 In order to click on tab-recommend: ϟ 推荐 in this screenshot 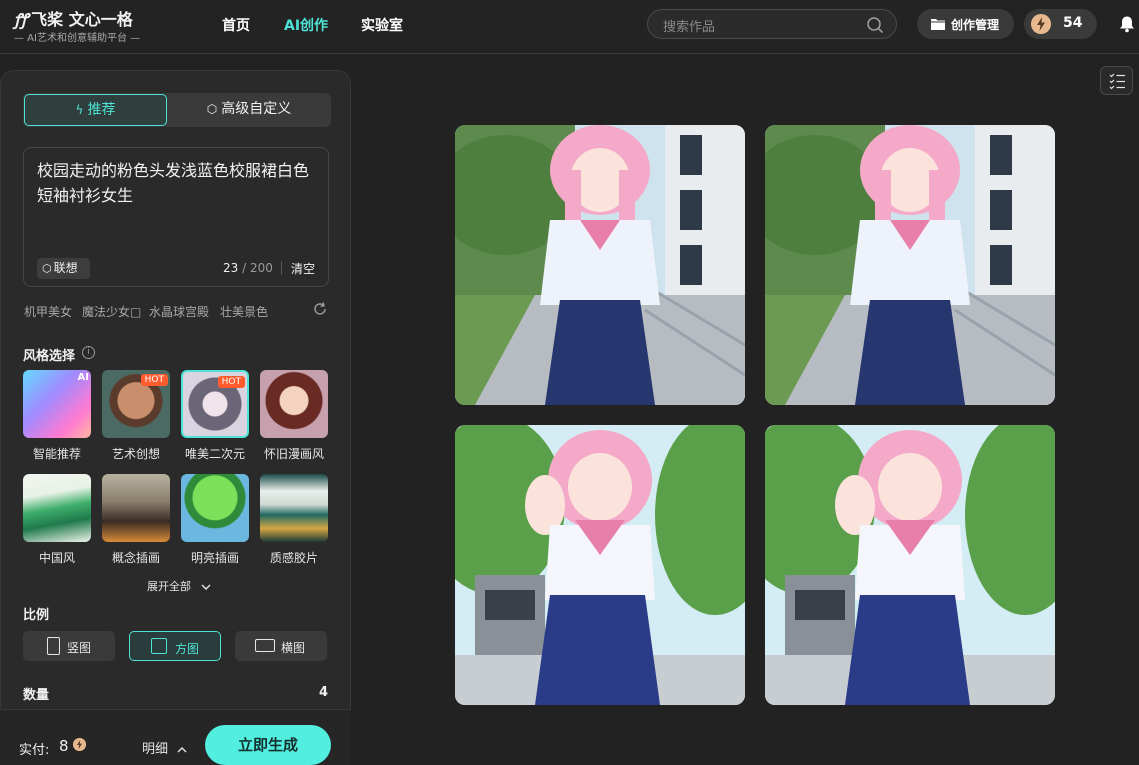, I will do `click(95, 110)`.